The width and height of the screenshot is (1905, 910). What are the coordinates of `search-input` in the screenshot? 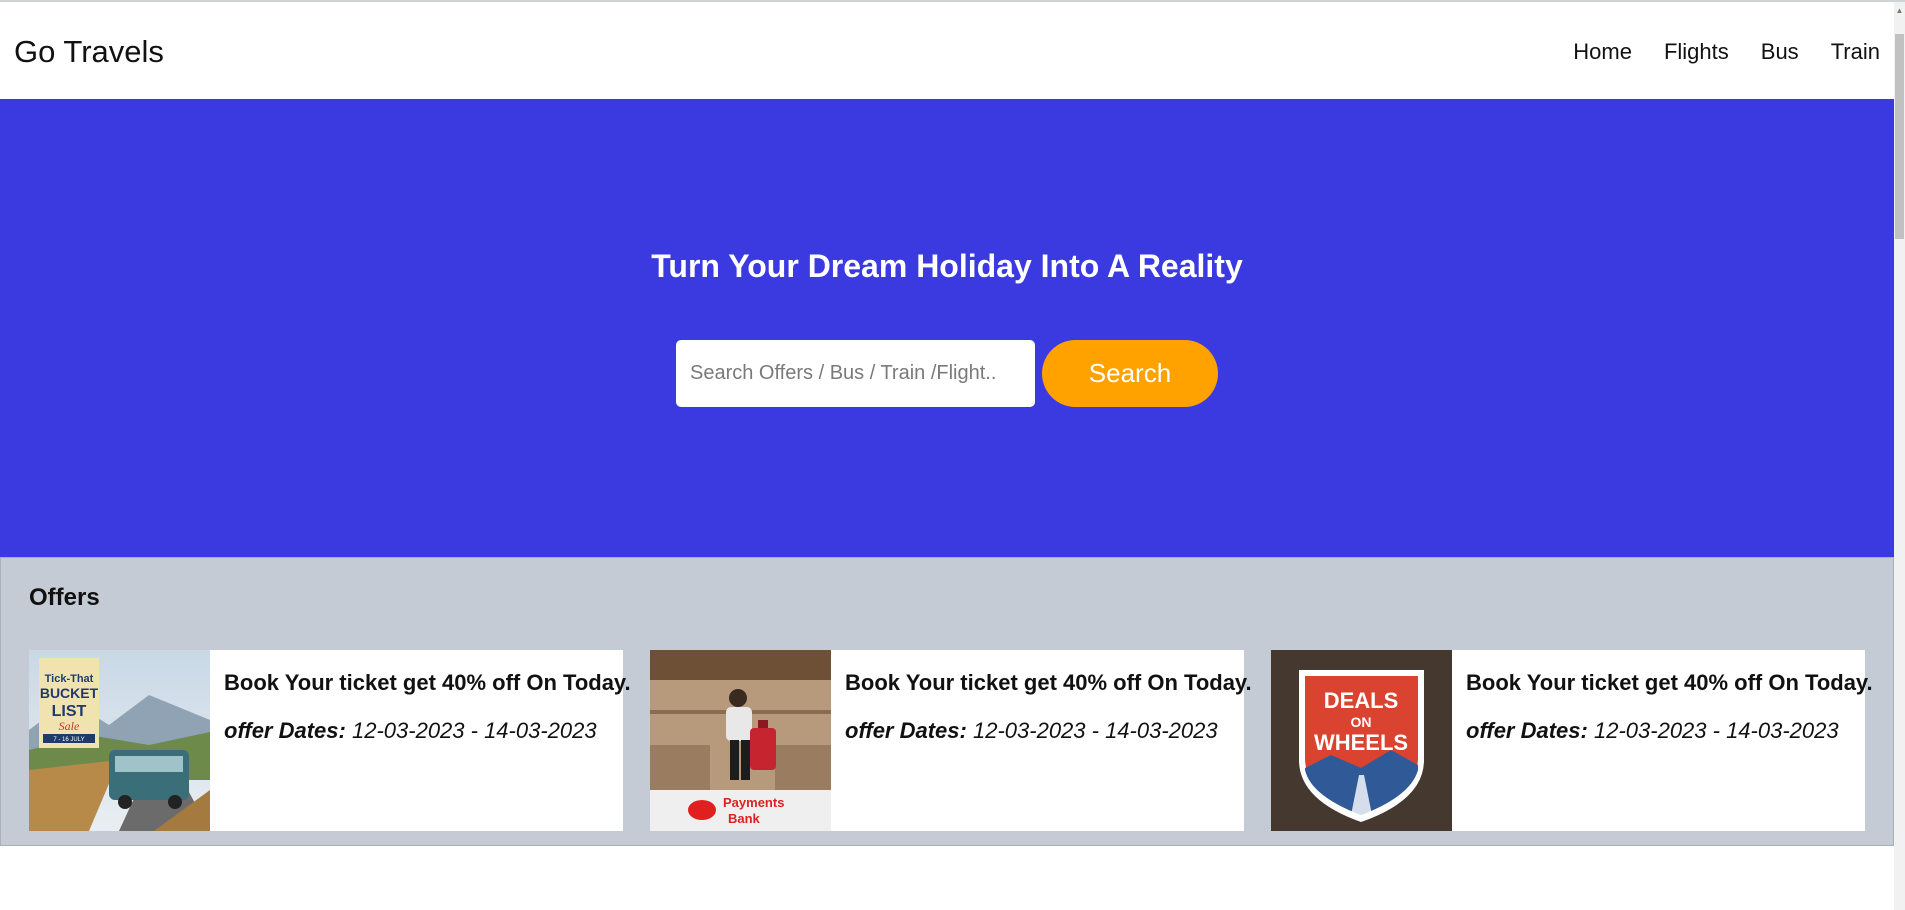 It's located at (855, 373).